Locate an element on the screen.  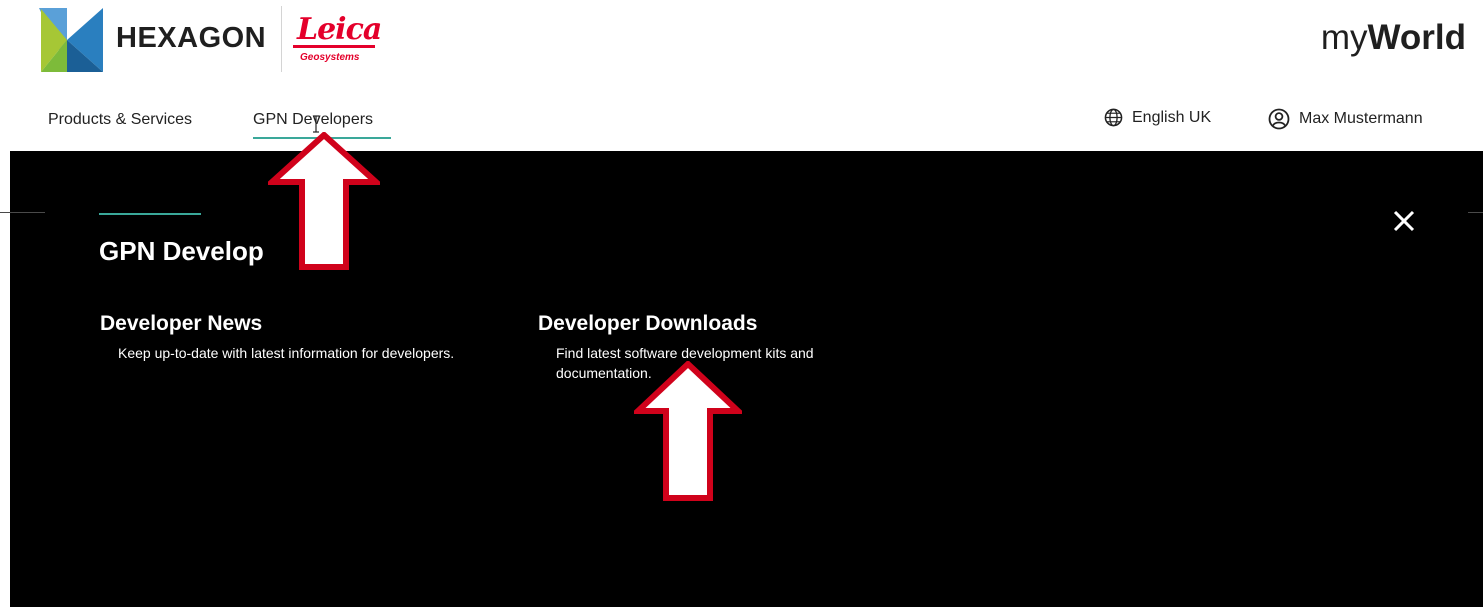
developer-downloads-link: Developer Downloads is located at coordinates (647, 324).